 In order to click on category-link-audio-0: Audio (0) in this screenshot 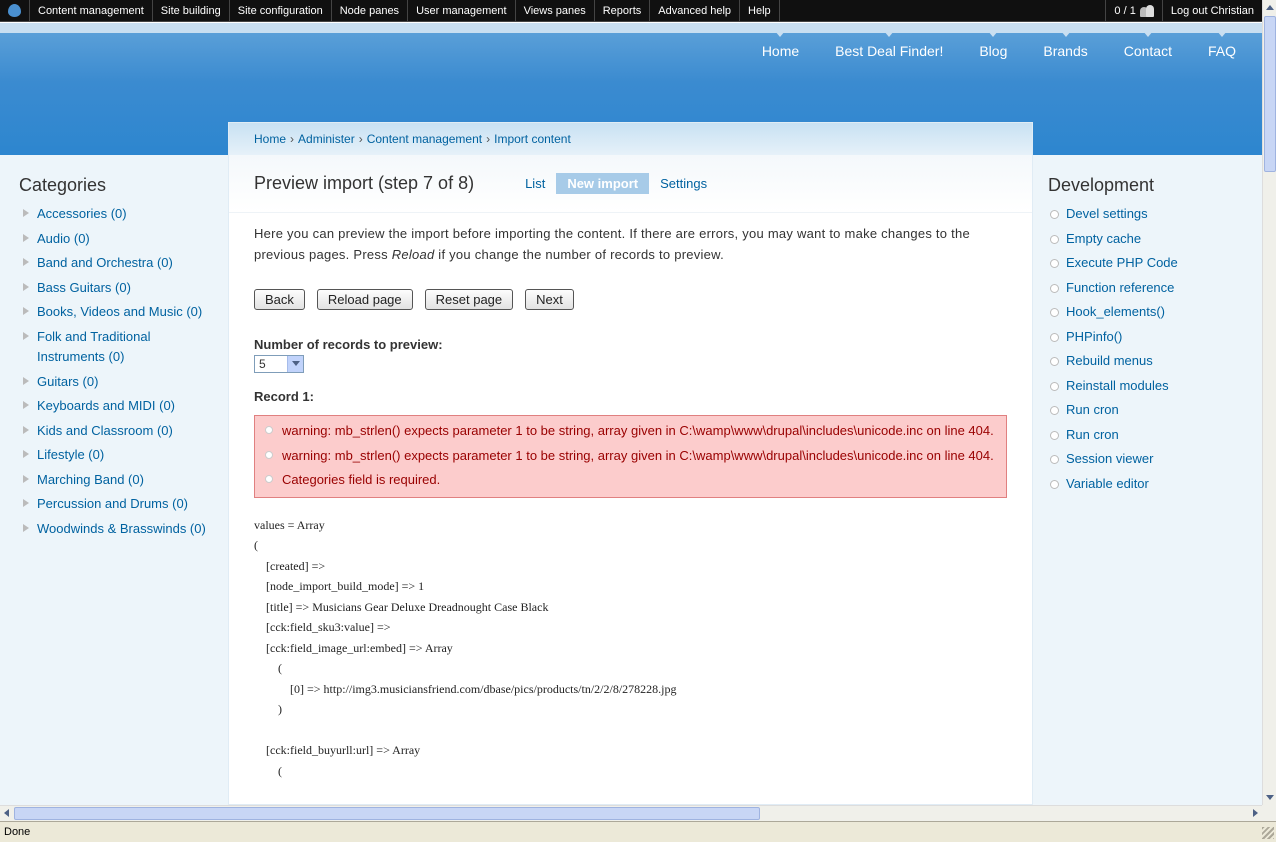, I will do `click(119, 239)`.